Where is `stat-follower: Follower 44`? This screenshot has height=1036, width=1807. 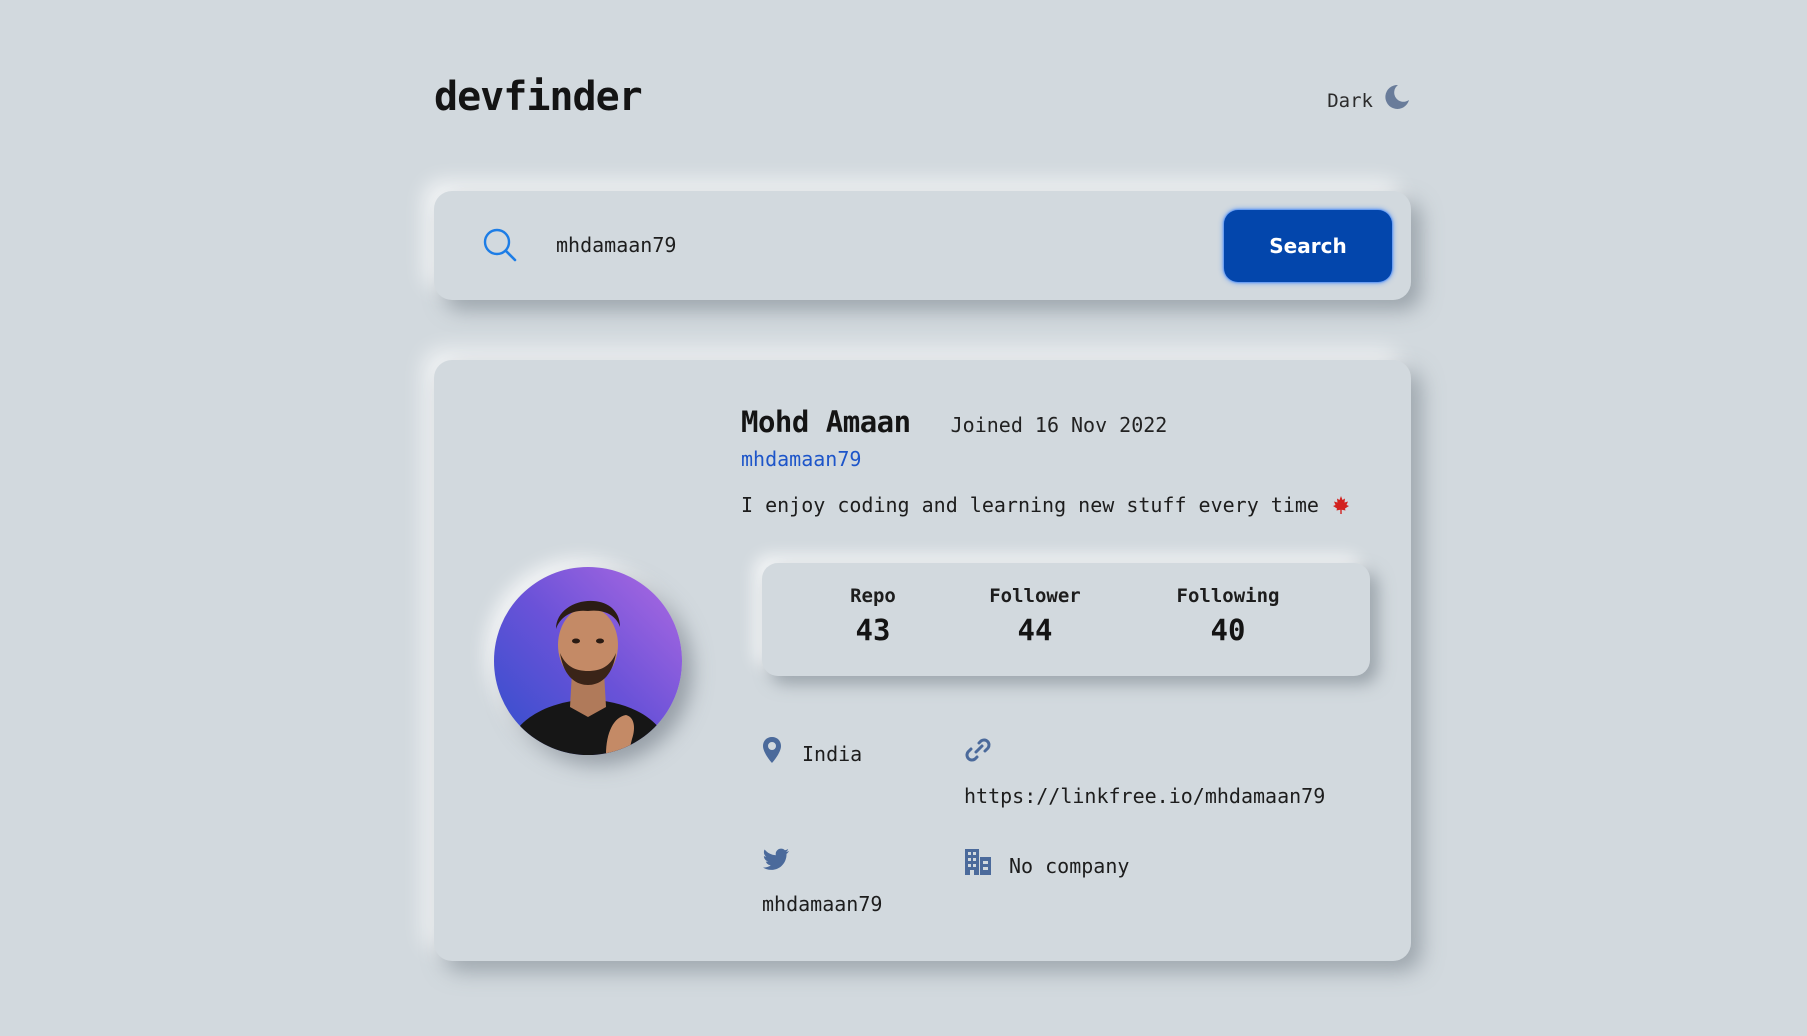
stat-follower: Follower 44 is located at coordinates (1035, 616).